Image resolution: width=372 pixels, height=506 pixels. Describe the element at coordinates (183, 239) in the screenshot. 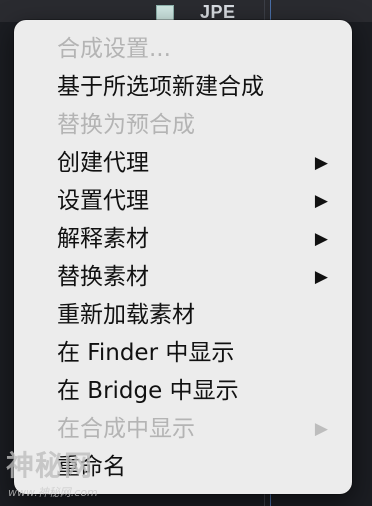

I see `menu-item-interpret-footage: 解释素材 ▶` at that location.